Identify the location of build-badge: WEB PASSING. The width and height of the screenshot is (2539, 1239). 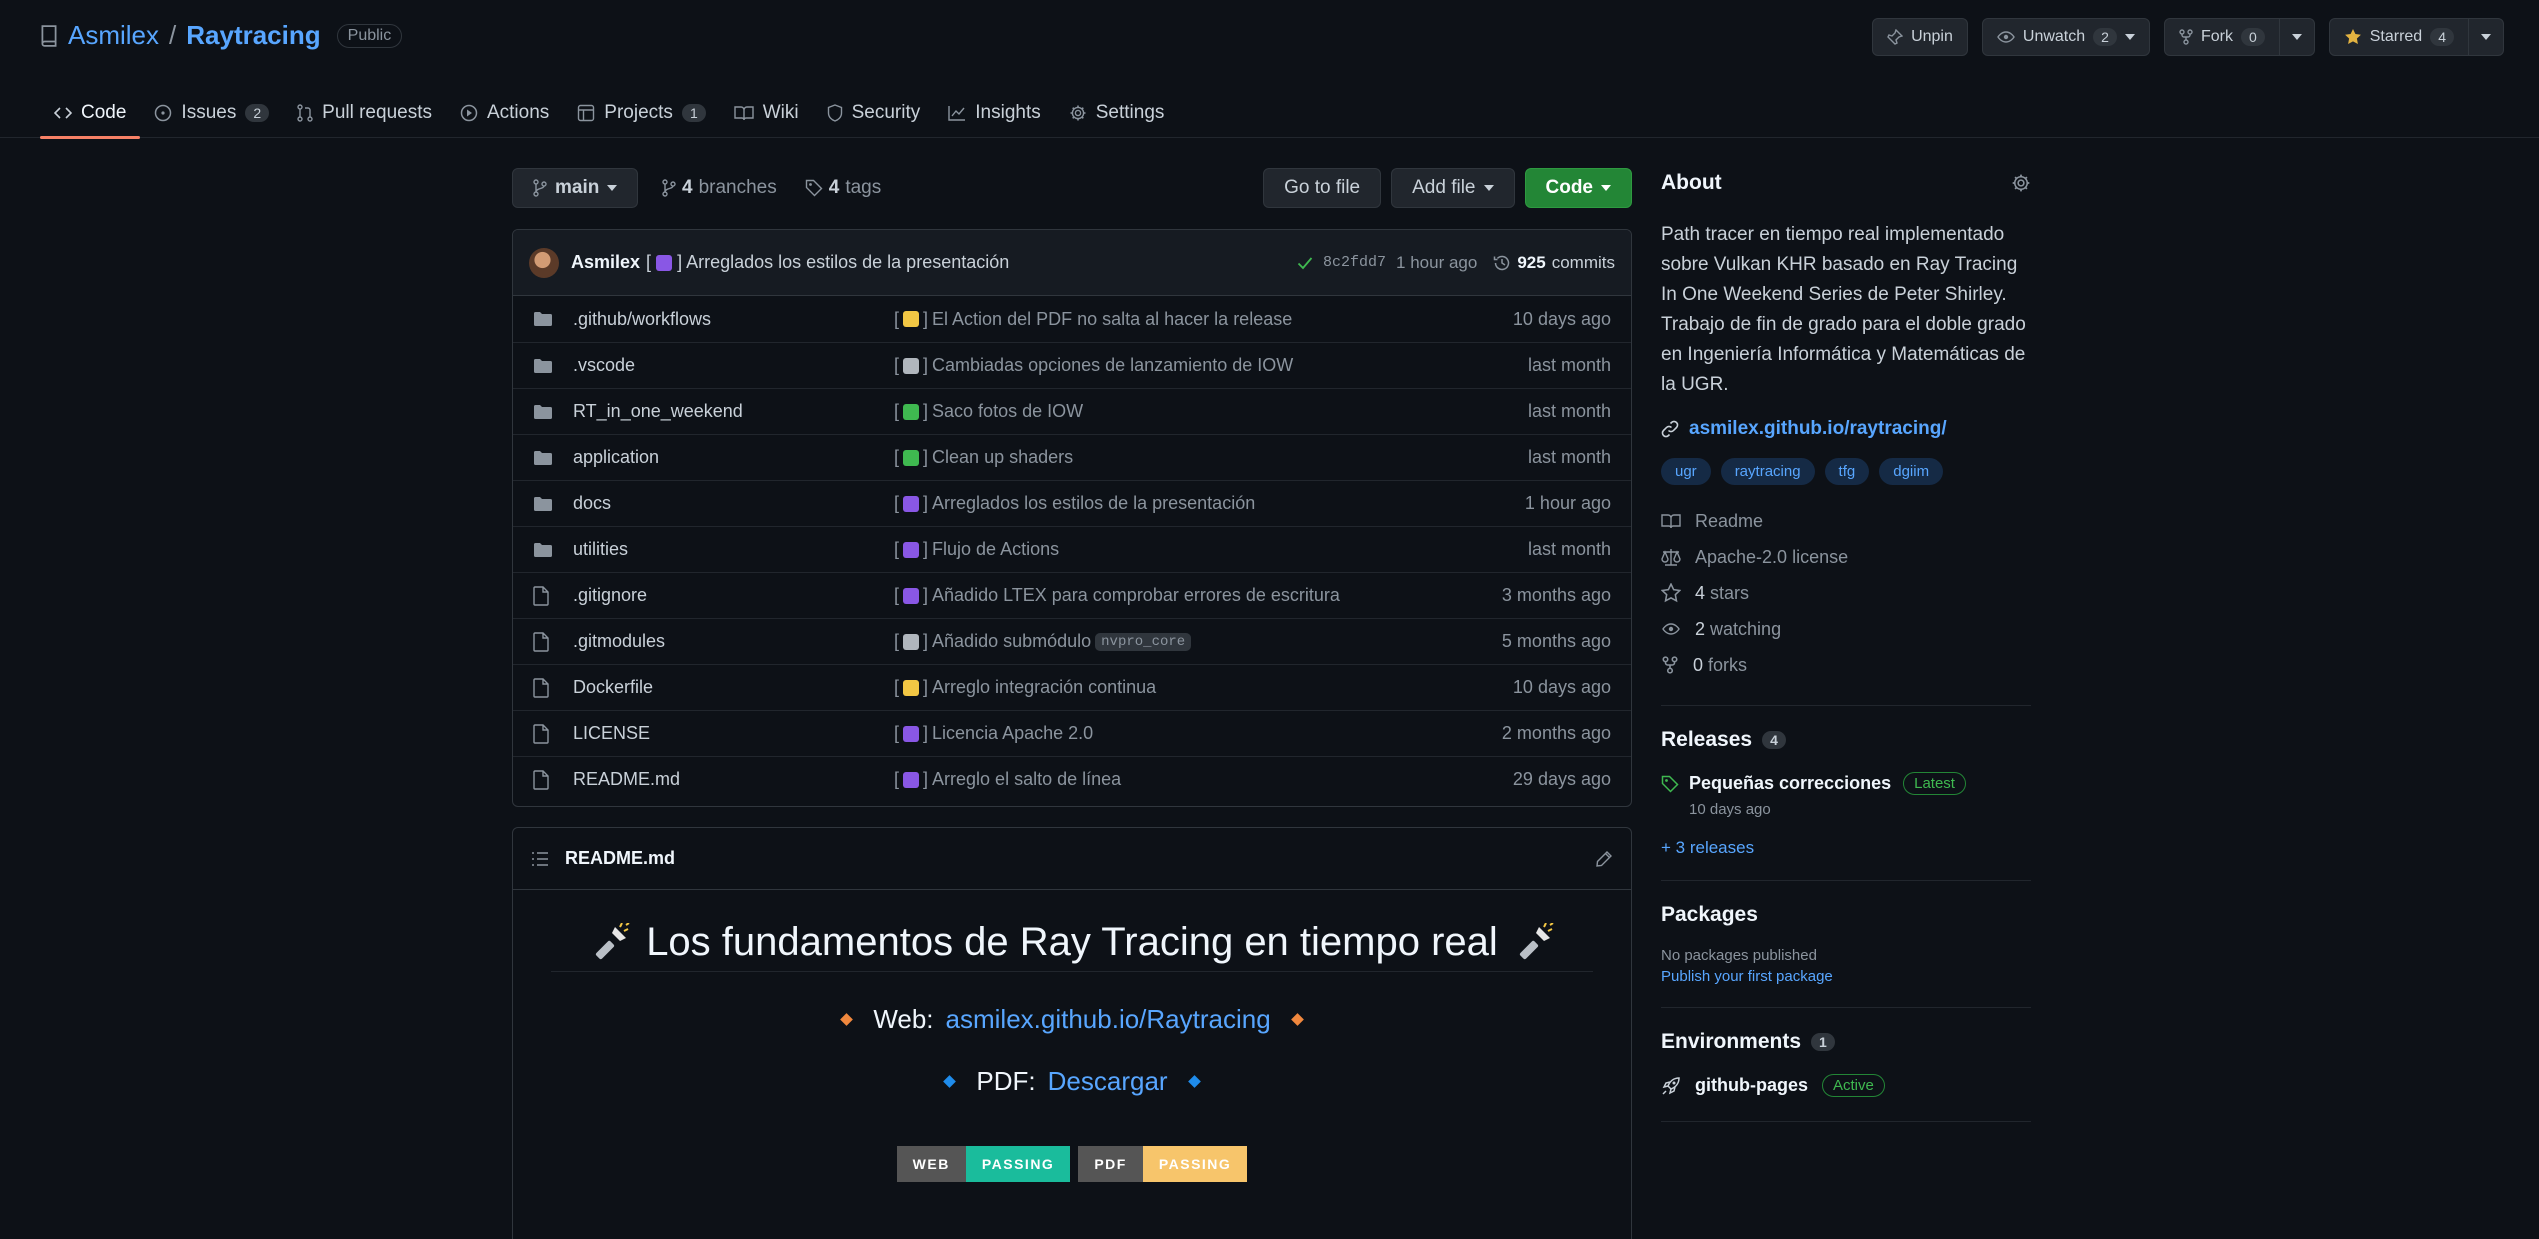
(983, 1164).